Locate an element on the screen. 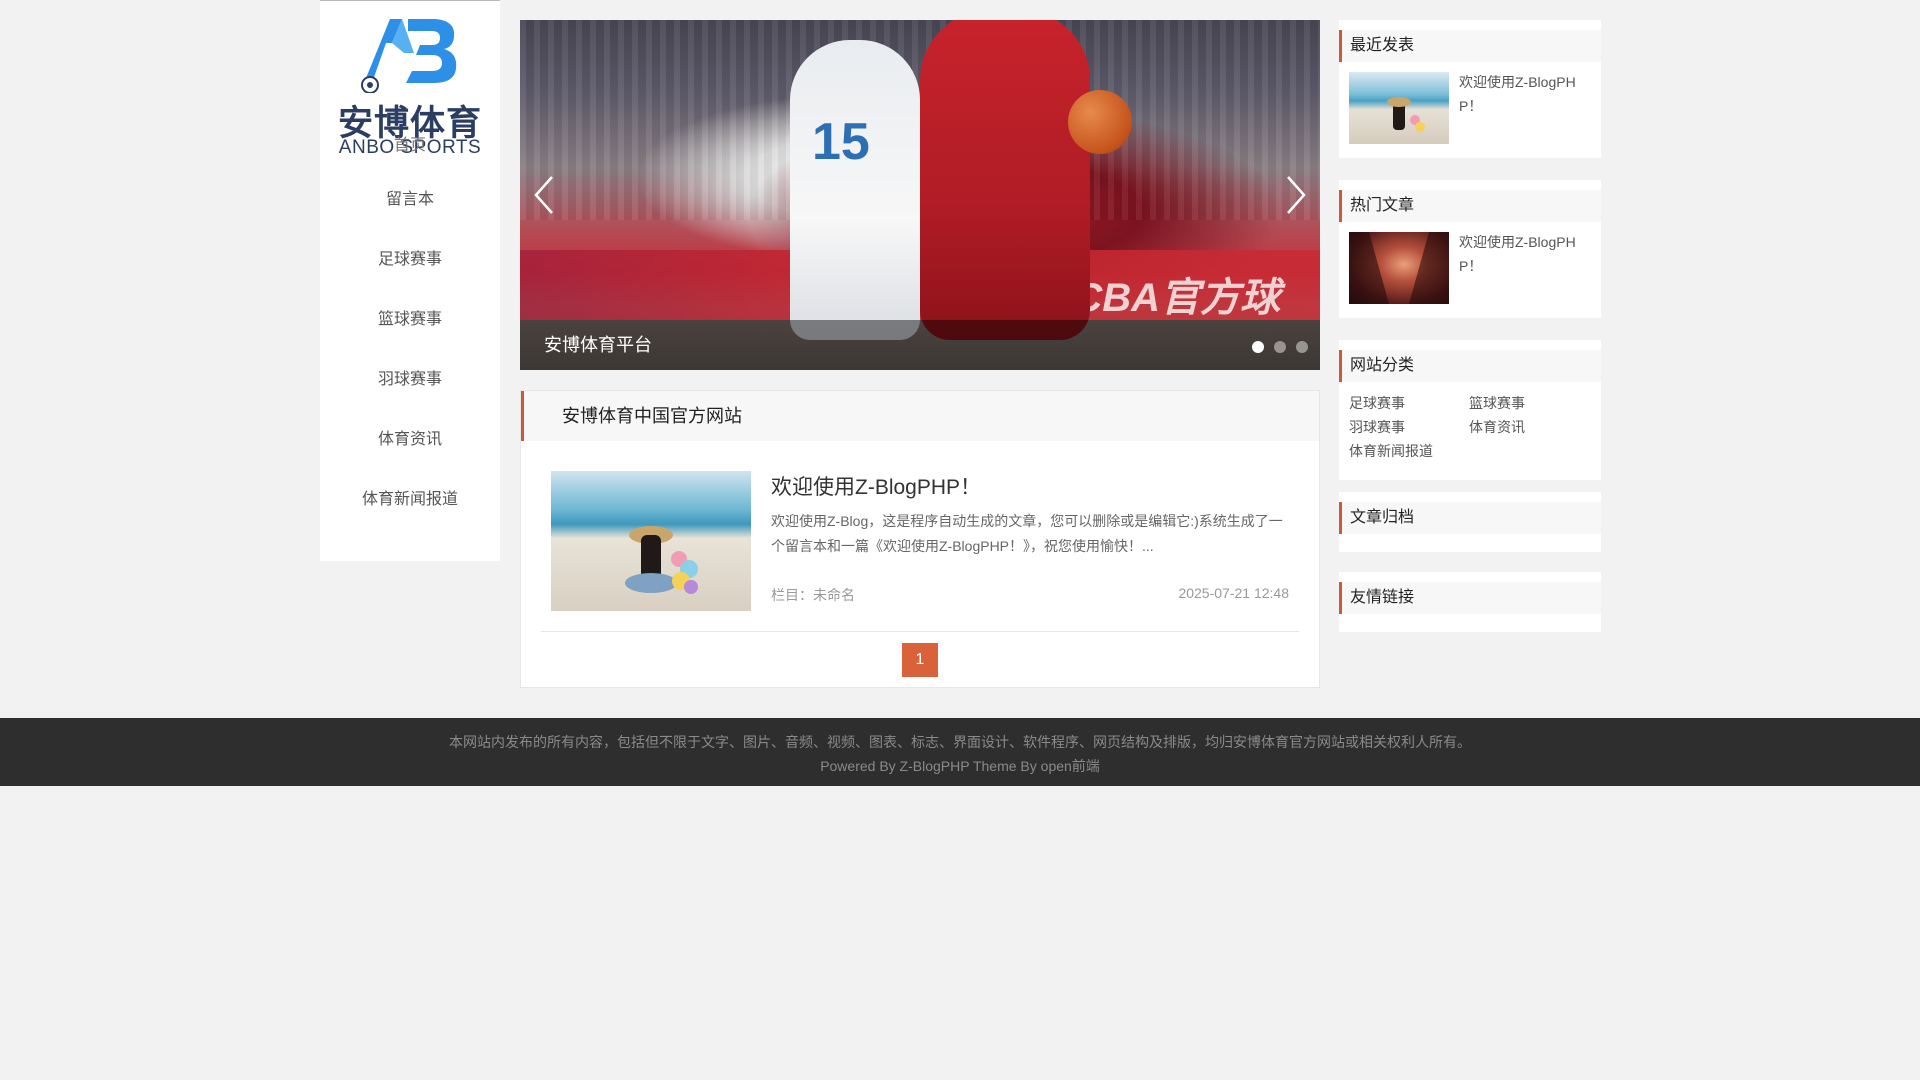 The image size is (1920, 1080). footer-powered-by: Powered By Z-BlogPHP Theme By open前端 is located at coordinates (960, 766).